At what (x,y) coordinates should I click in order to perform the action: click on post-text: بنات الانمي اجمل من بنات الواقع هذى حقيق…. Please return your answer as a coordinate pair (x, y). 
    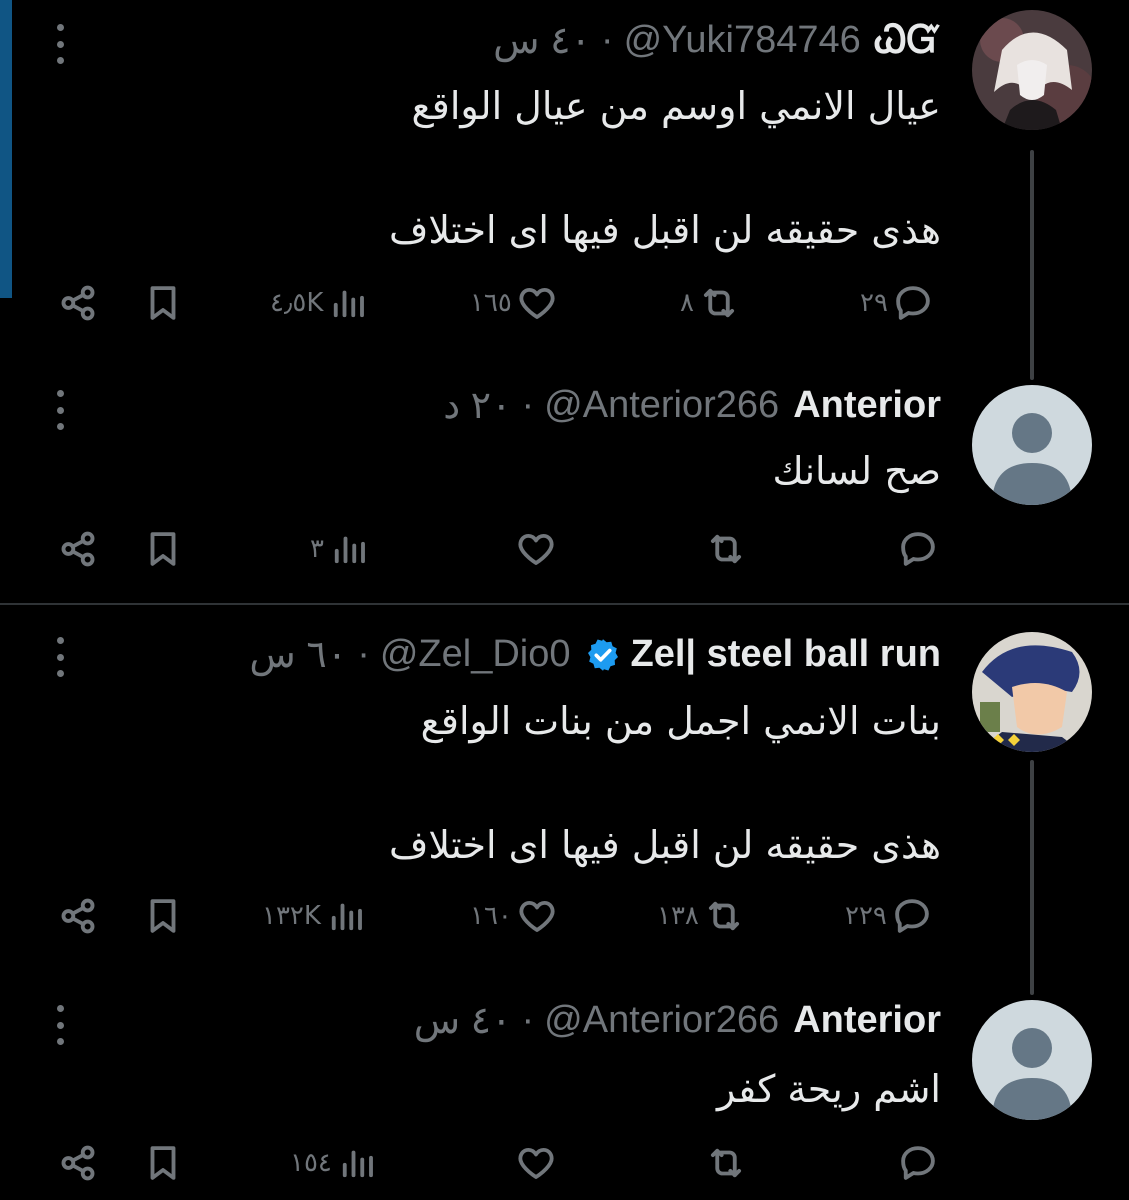
    Looking at the image, I should click on (664, 783).